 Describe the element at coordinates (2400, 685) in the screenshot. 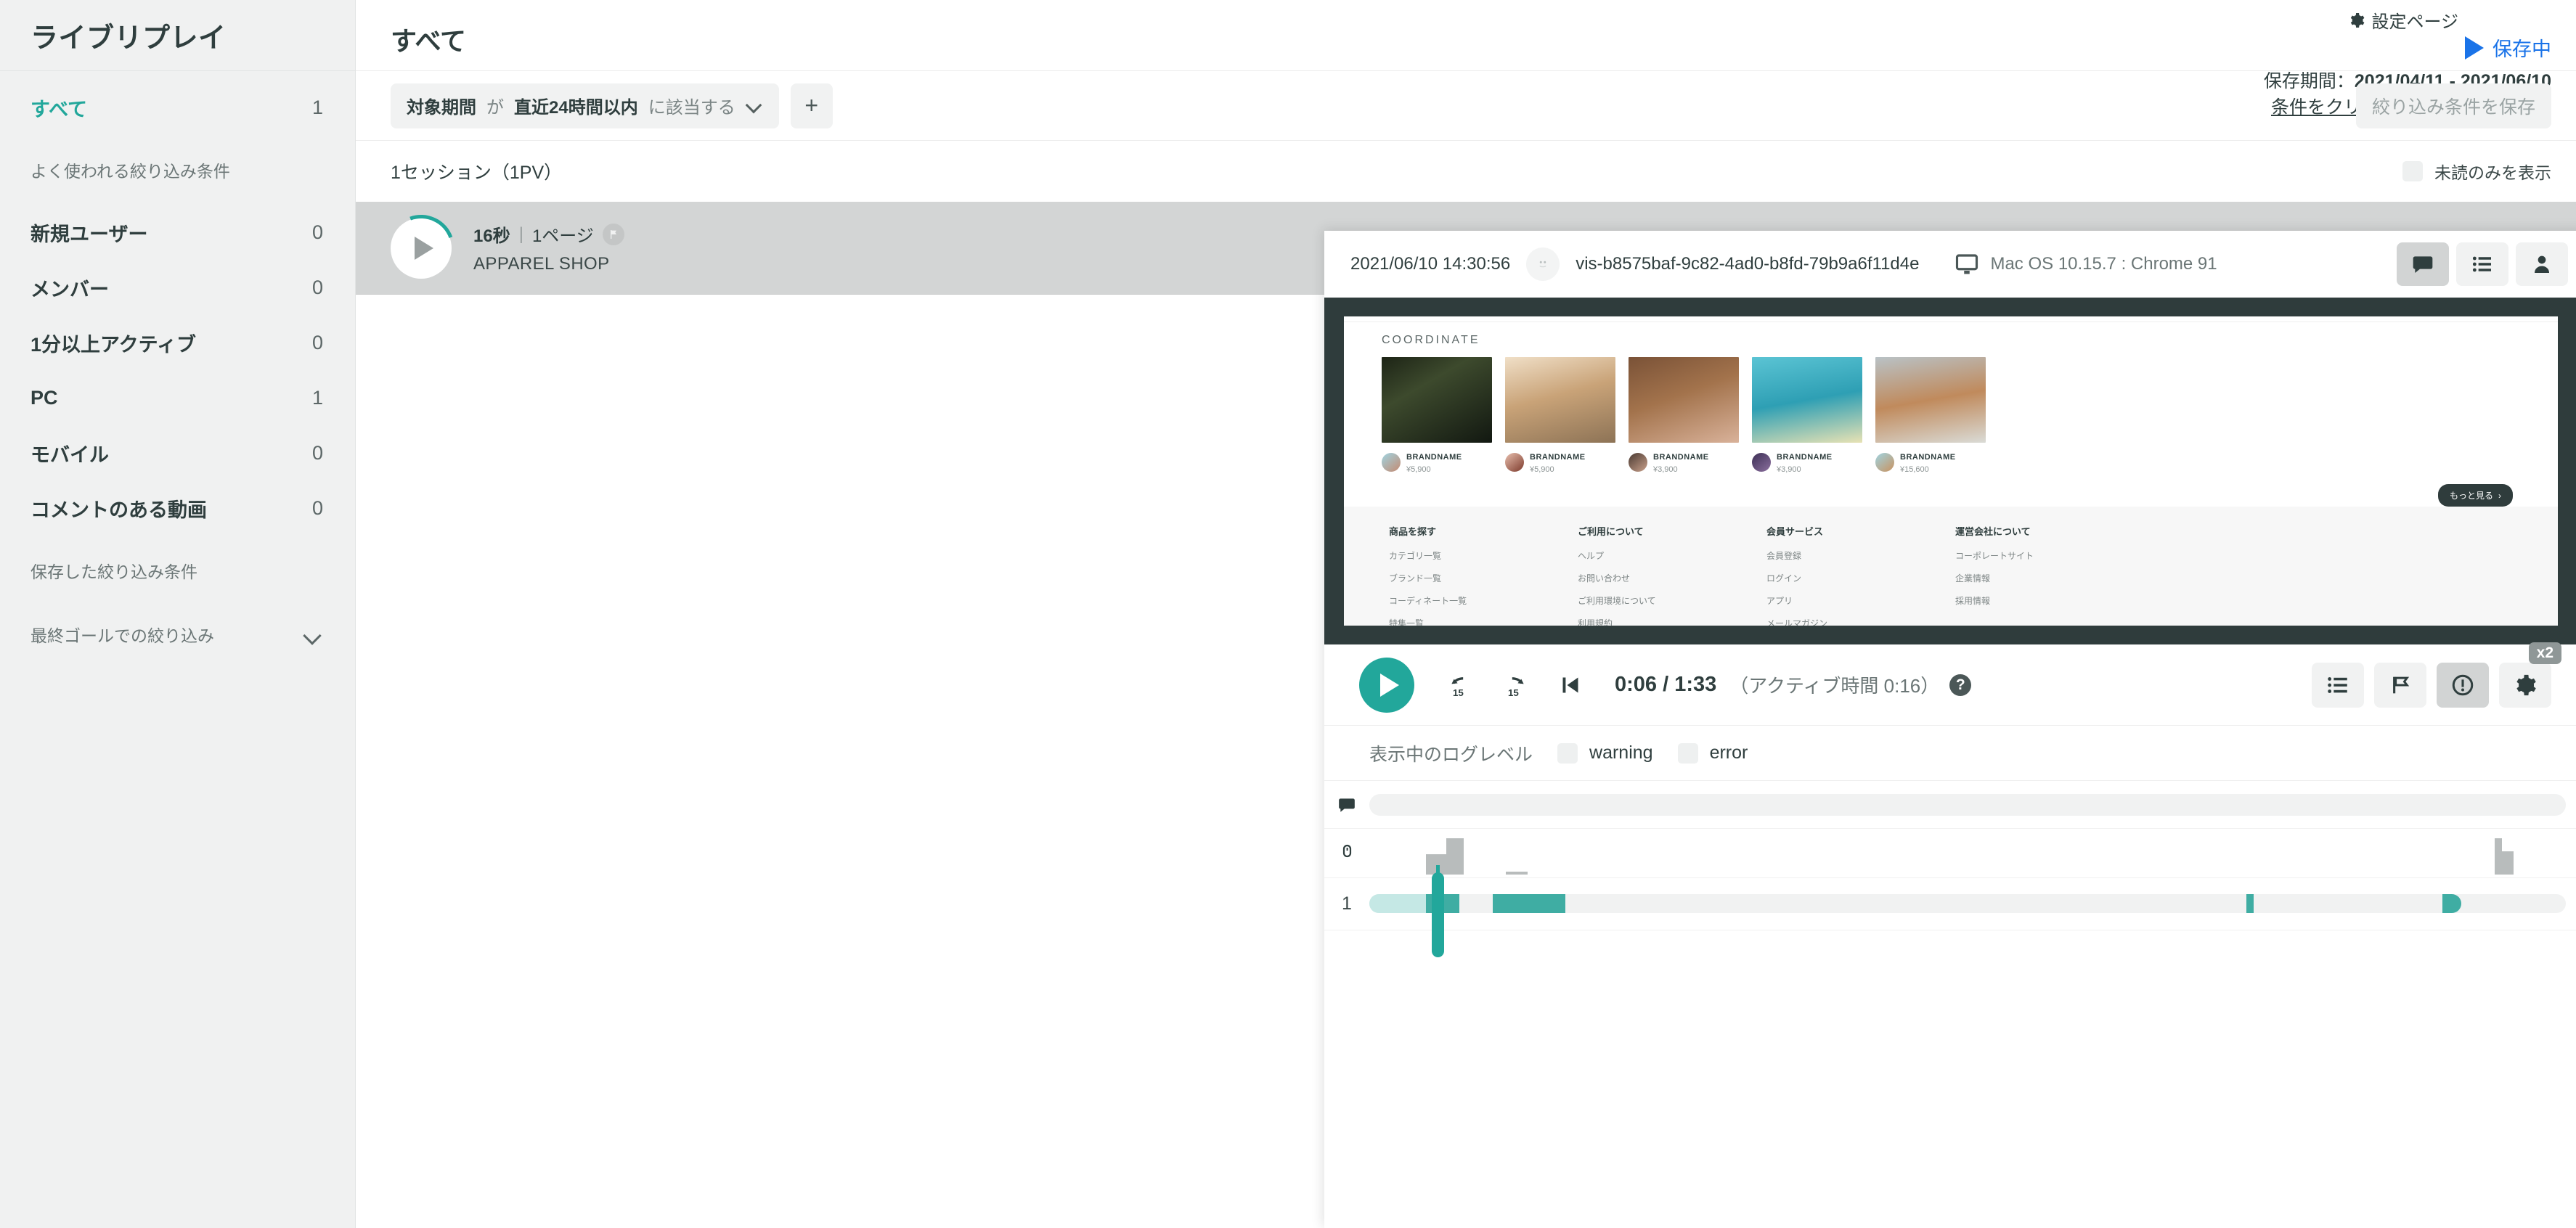

I see `flag-button` at that location.